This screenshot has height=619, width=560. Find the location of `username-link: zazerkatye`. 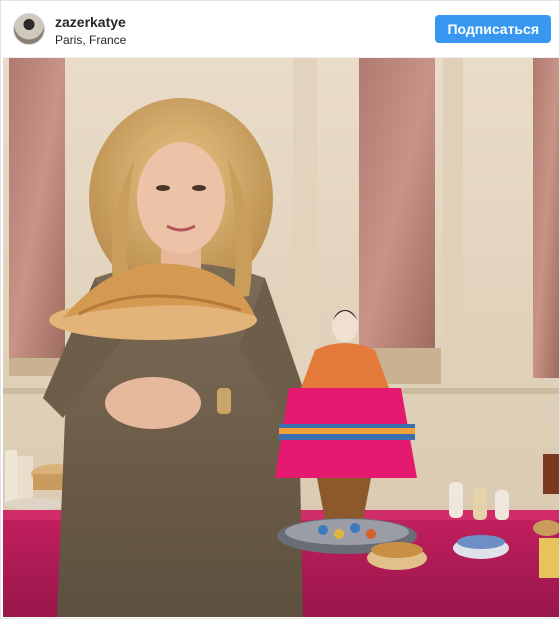

username-link: zazerkatye is located at coordinates (90, 22).